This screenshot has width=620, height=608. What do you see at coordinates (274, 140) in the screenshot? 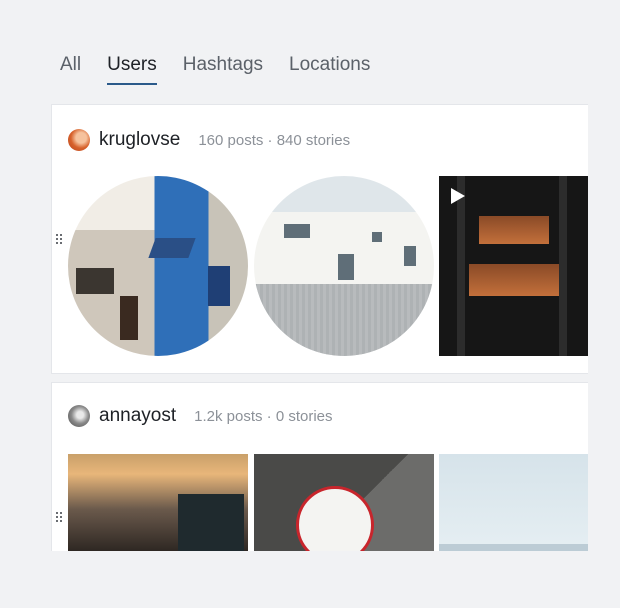
I see `user-stats: 160 posts · 840 stories` at bounding box center [274, 140].